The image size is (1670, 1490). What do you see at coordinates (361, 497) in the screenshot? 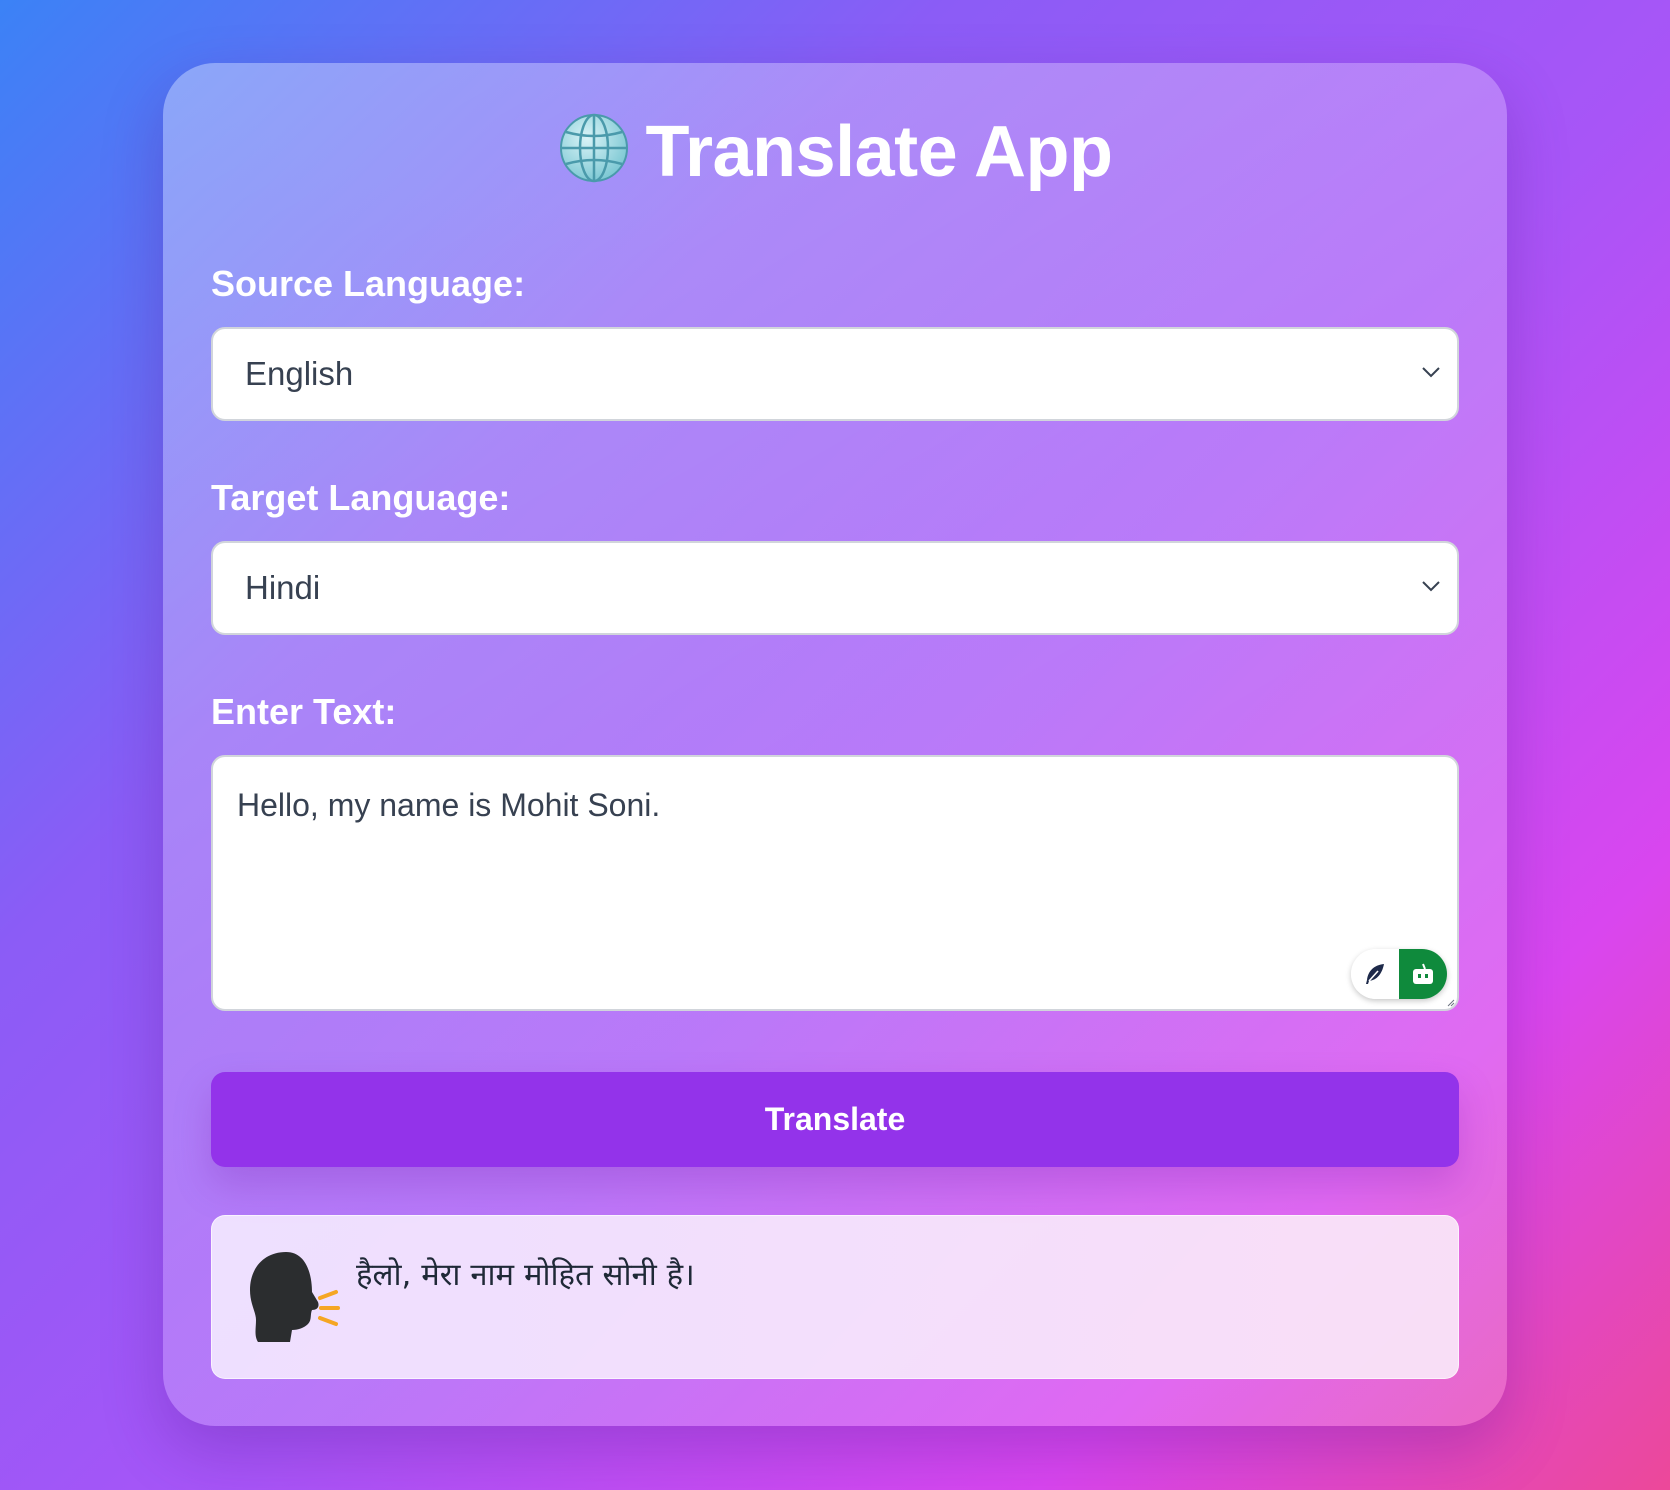
I see `target-language-label: Target Language:` at bounding box center [361, 497].